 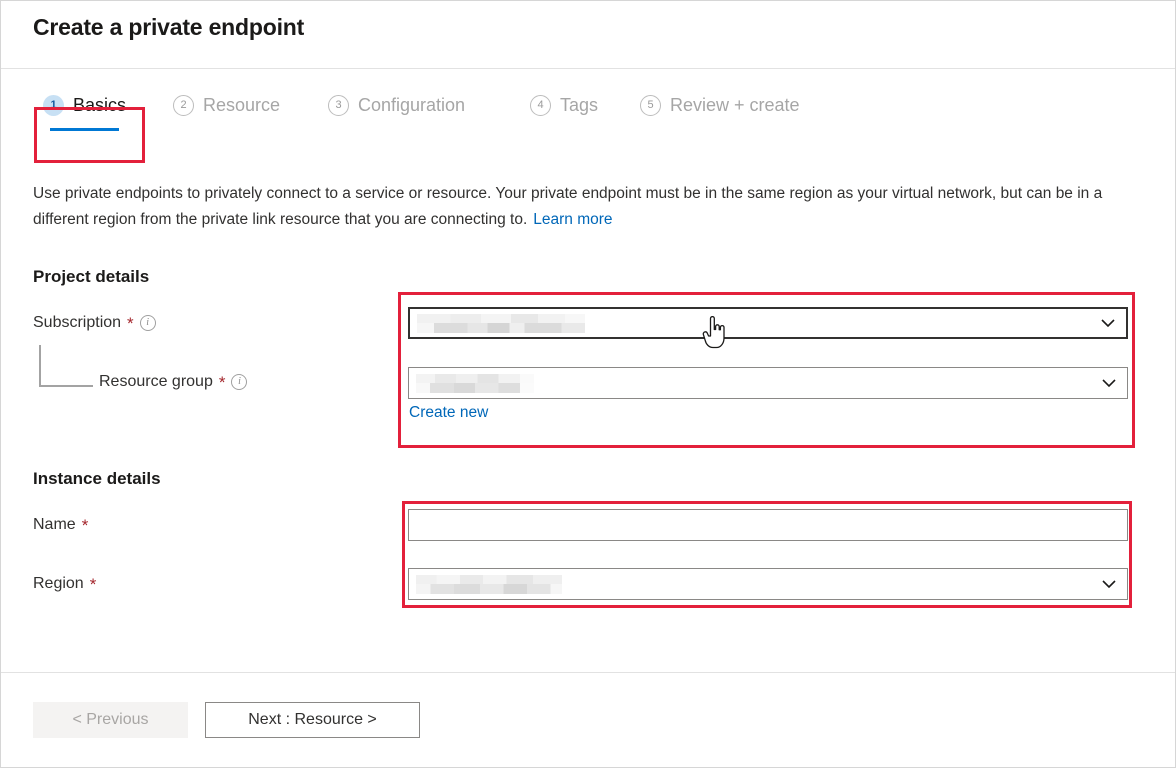 What do you see at coordinates (489, 584) in the screenshot?
I see `region-value-redacted` at bounding box center [489, 584].